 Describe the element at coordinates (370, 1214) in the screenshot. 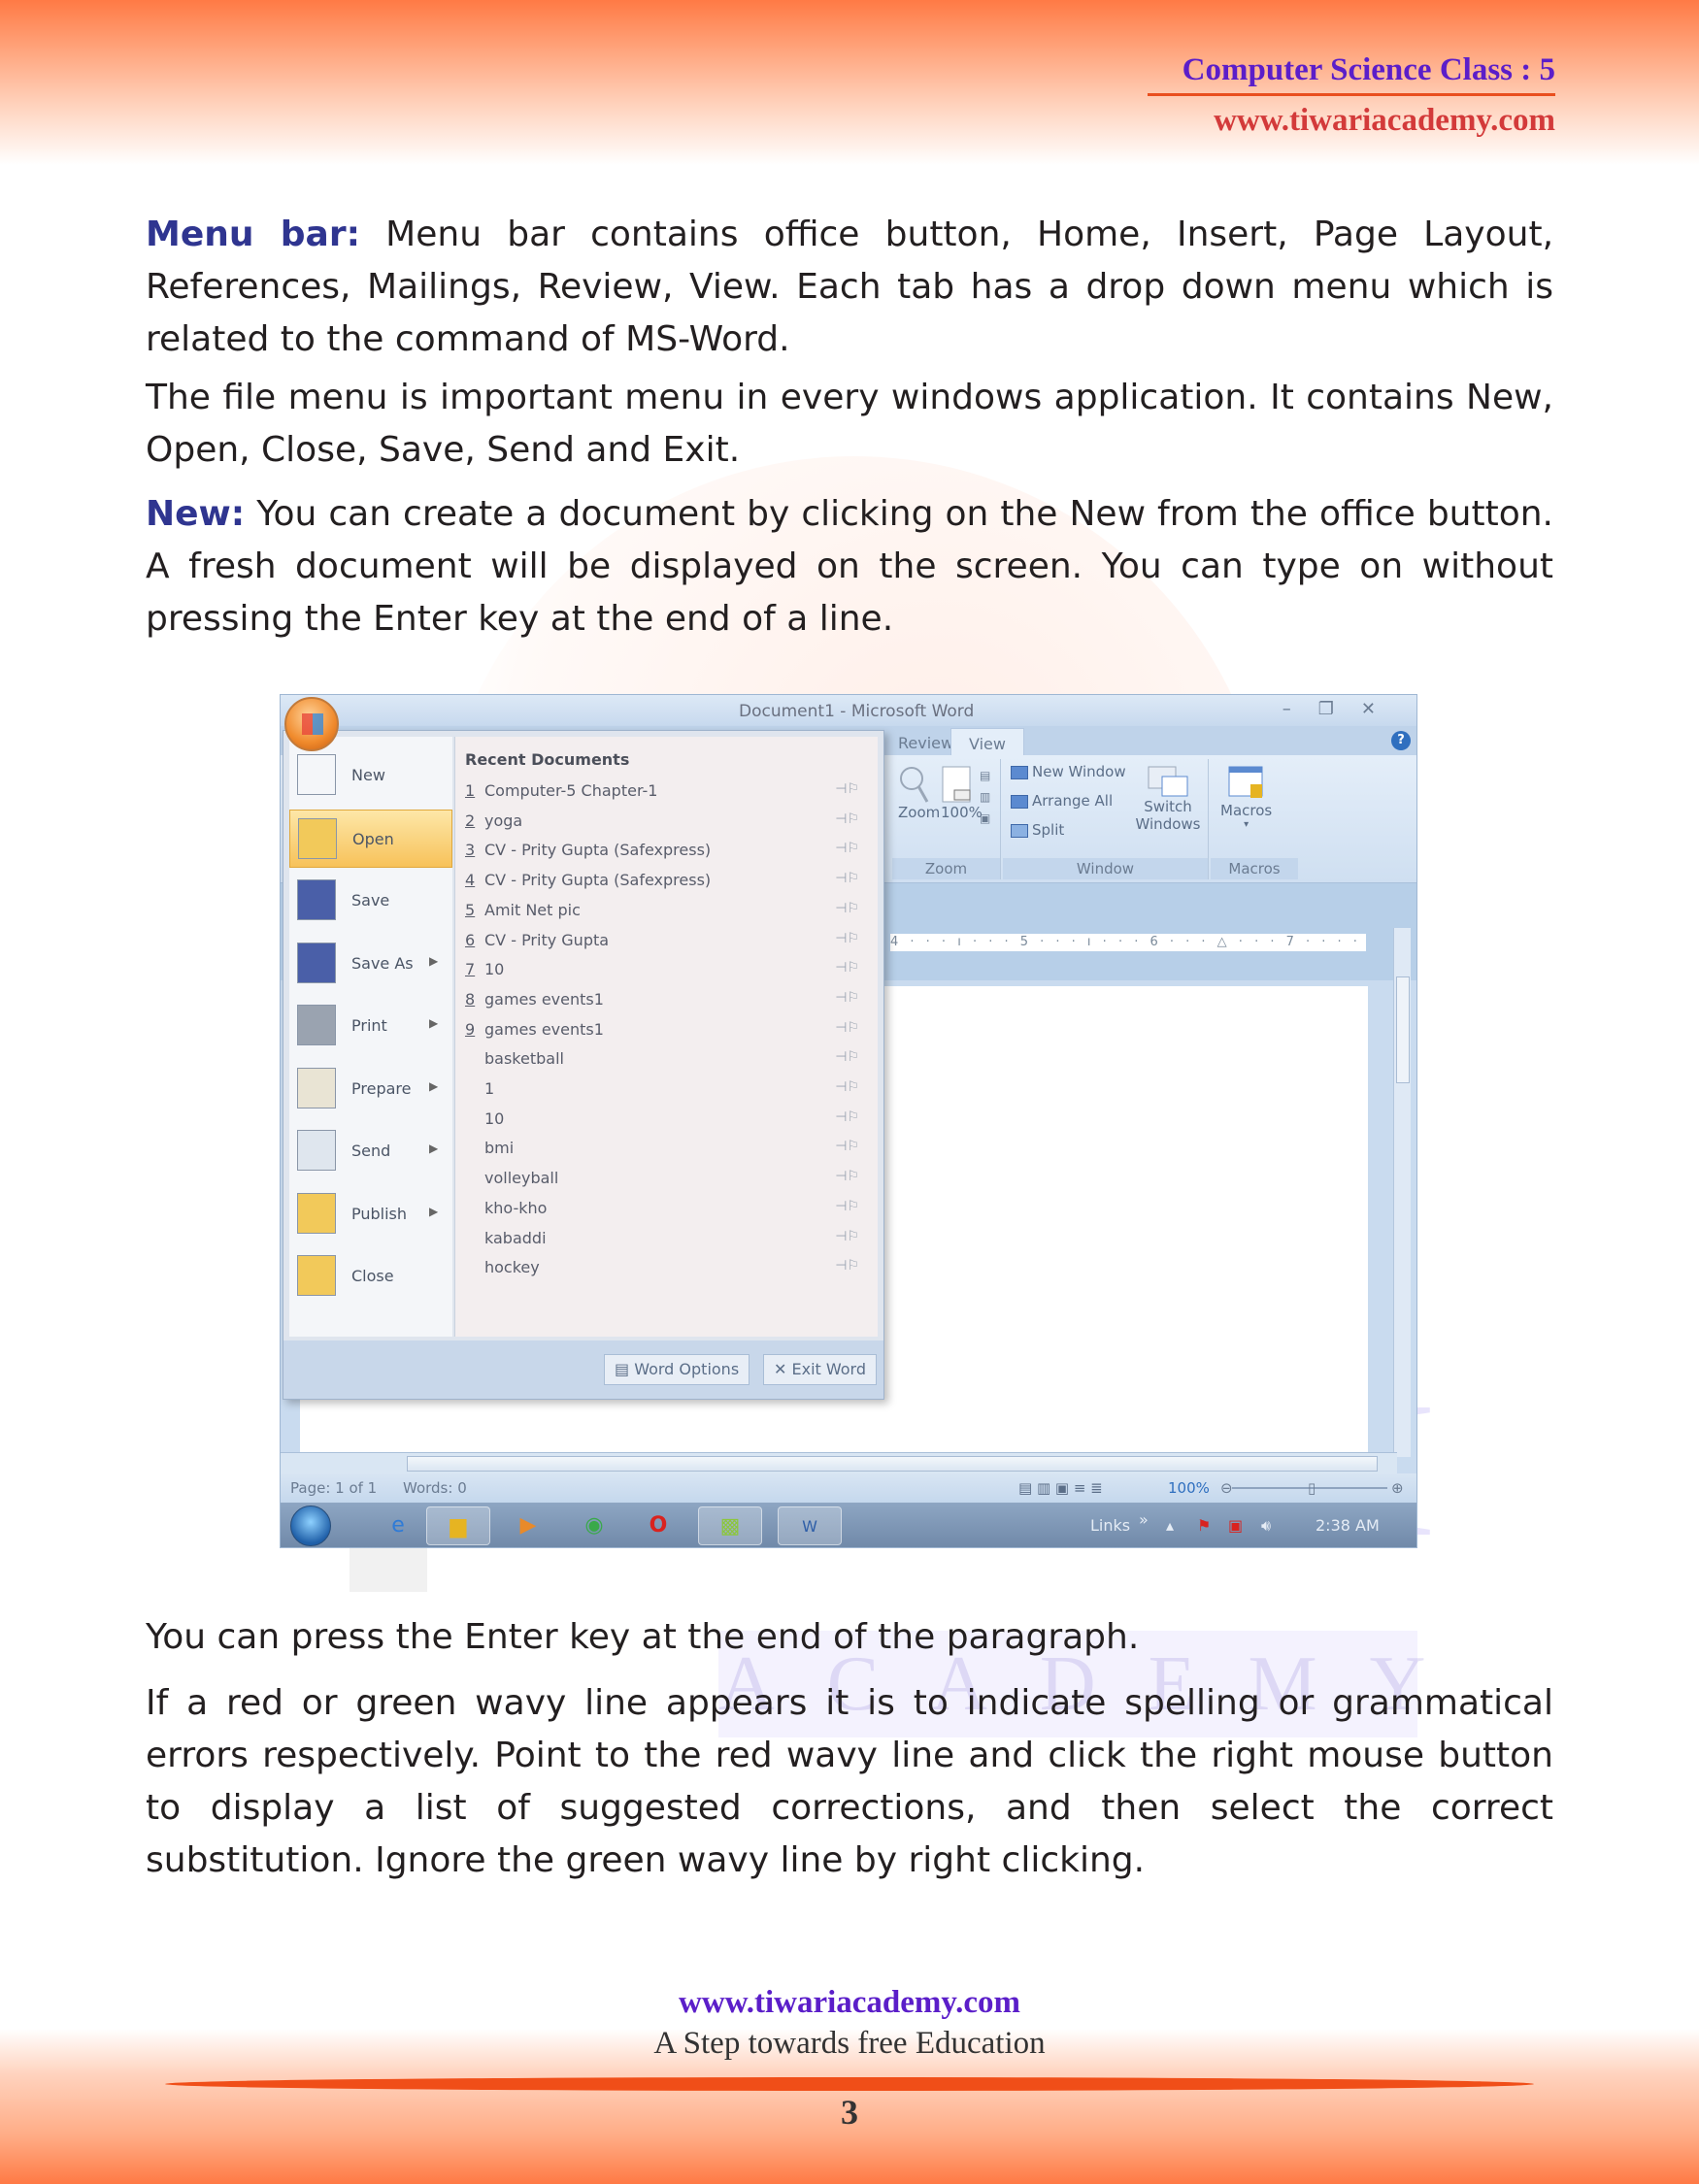

I see `office-menu-item: Publish ▶` at that location.